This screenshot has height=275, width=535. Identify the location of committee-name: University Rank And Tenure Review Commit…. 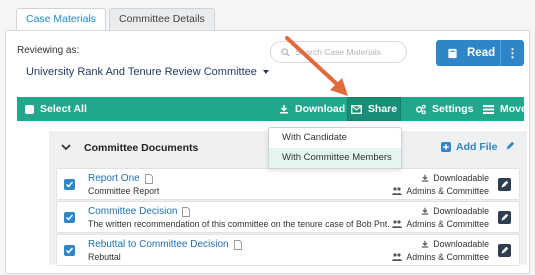
(141, 72).